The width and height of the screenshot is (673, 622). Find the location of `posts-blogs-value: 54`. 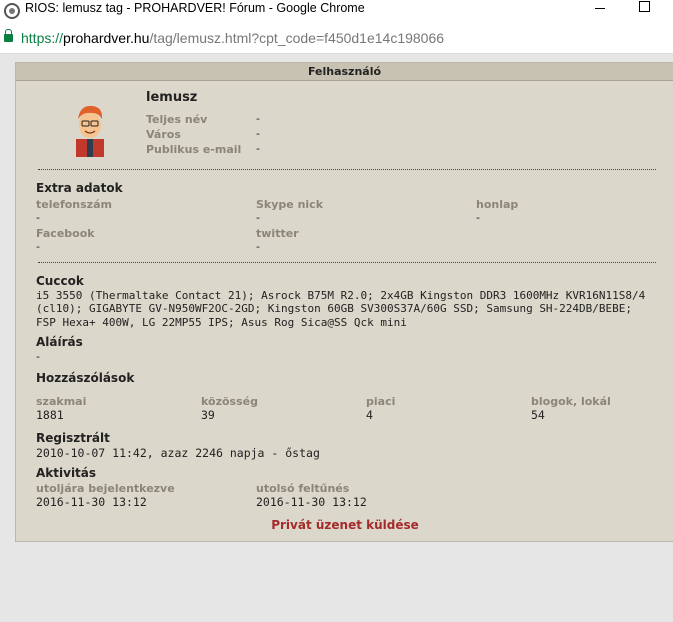

posts-blogs-value: 54 is located at coordinates (538, 415).